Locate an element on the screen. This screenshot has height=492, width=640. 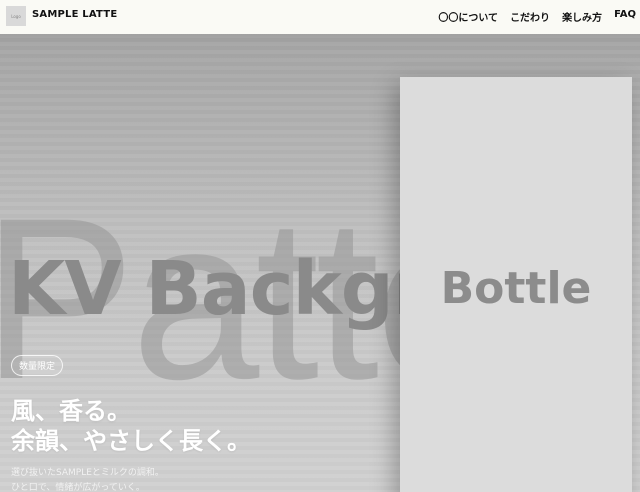
hero-headline: 風、香る。 余韻、やさしく長く。 is located at coordinates (131, 426).